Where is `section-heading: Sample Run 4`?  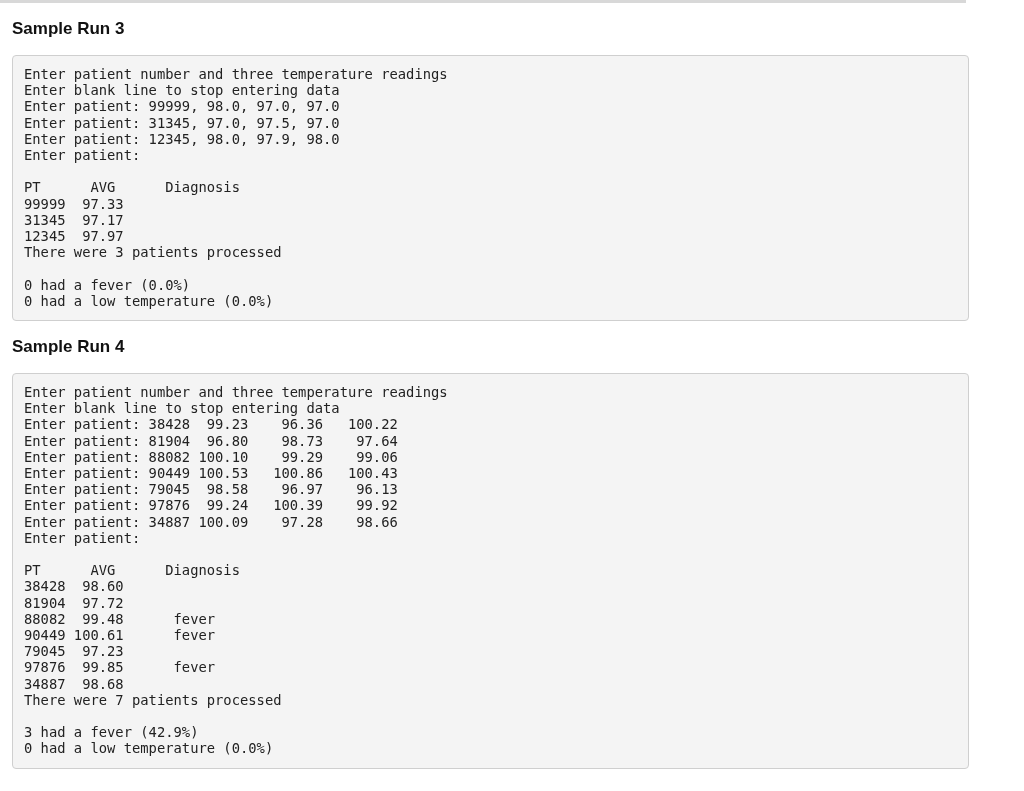 section-heading: Sample Run 4 is located at coordinates (68, 347).